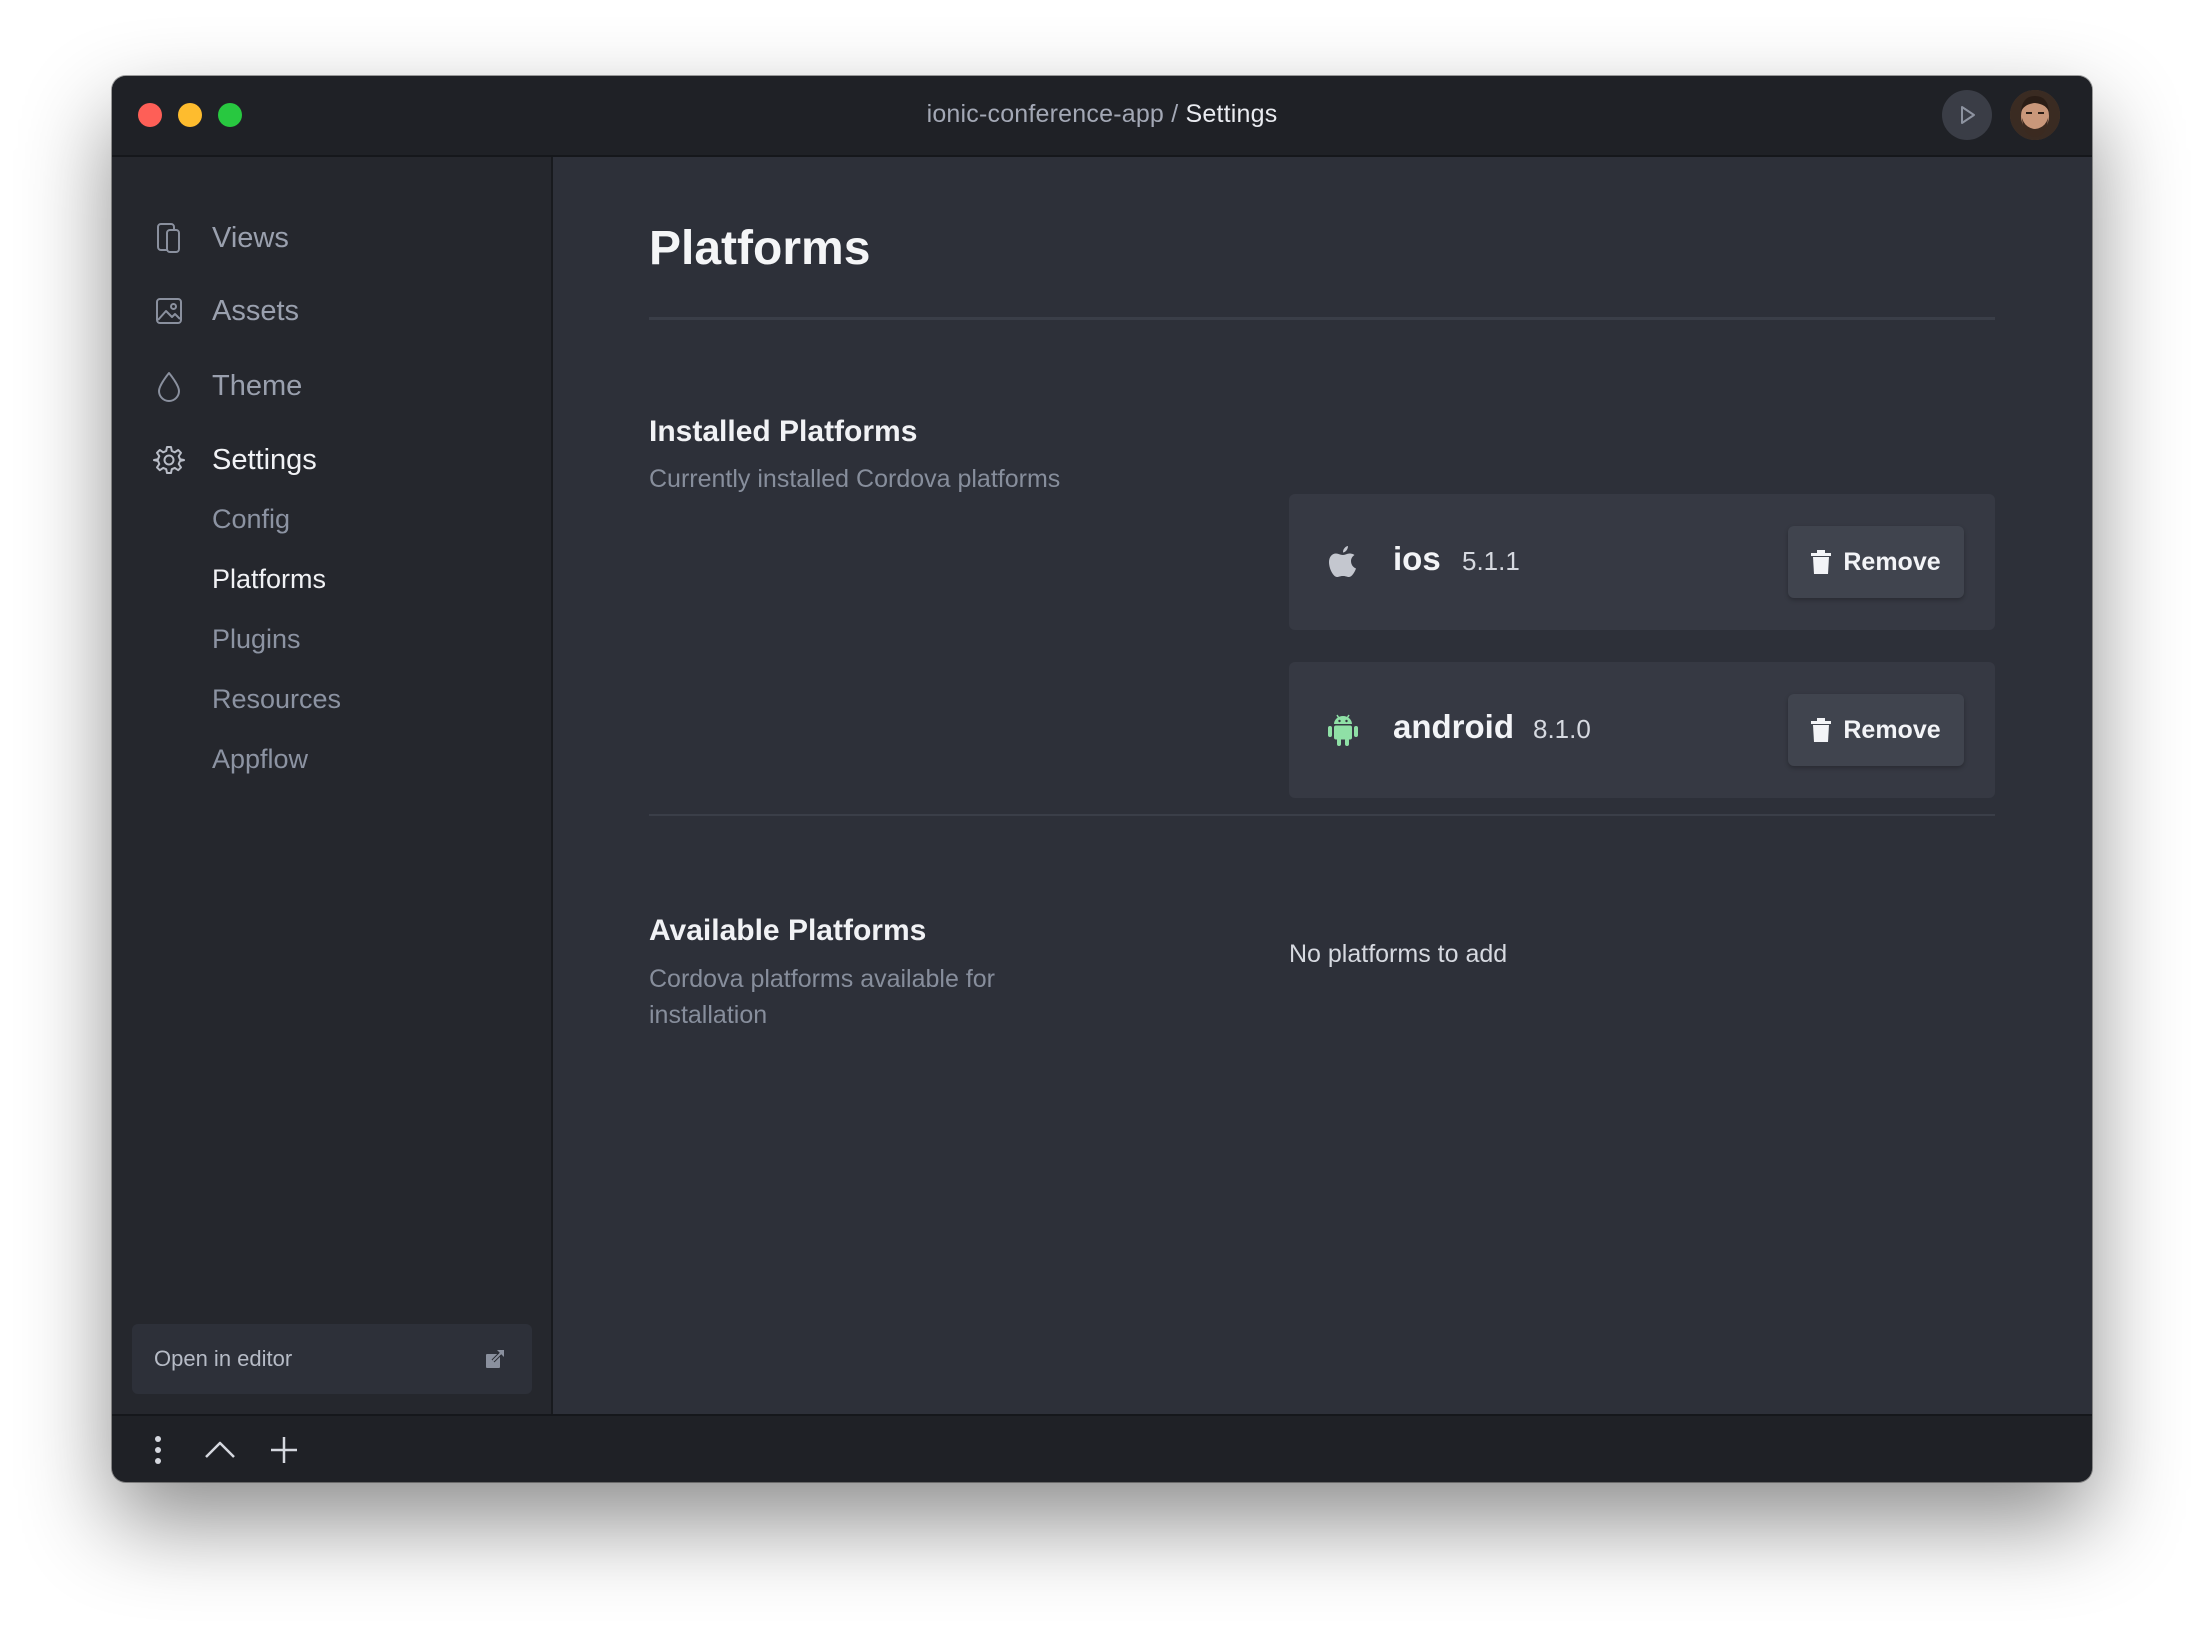 This screenshot has height=1630, width=2202. Describe the element at coordinates (223, 1358) in the screenshot. I see `open-in-editor-label: Open in editor` at that location.